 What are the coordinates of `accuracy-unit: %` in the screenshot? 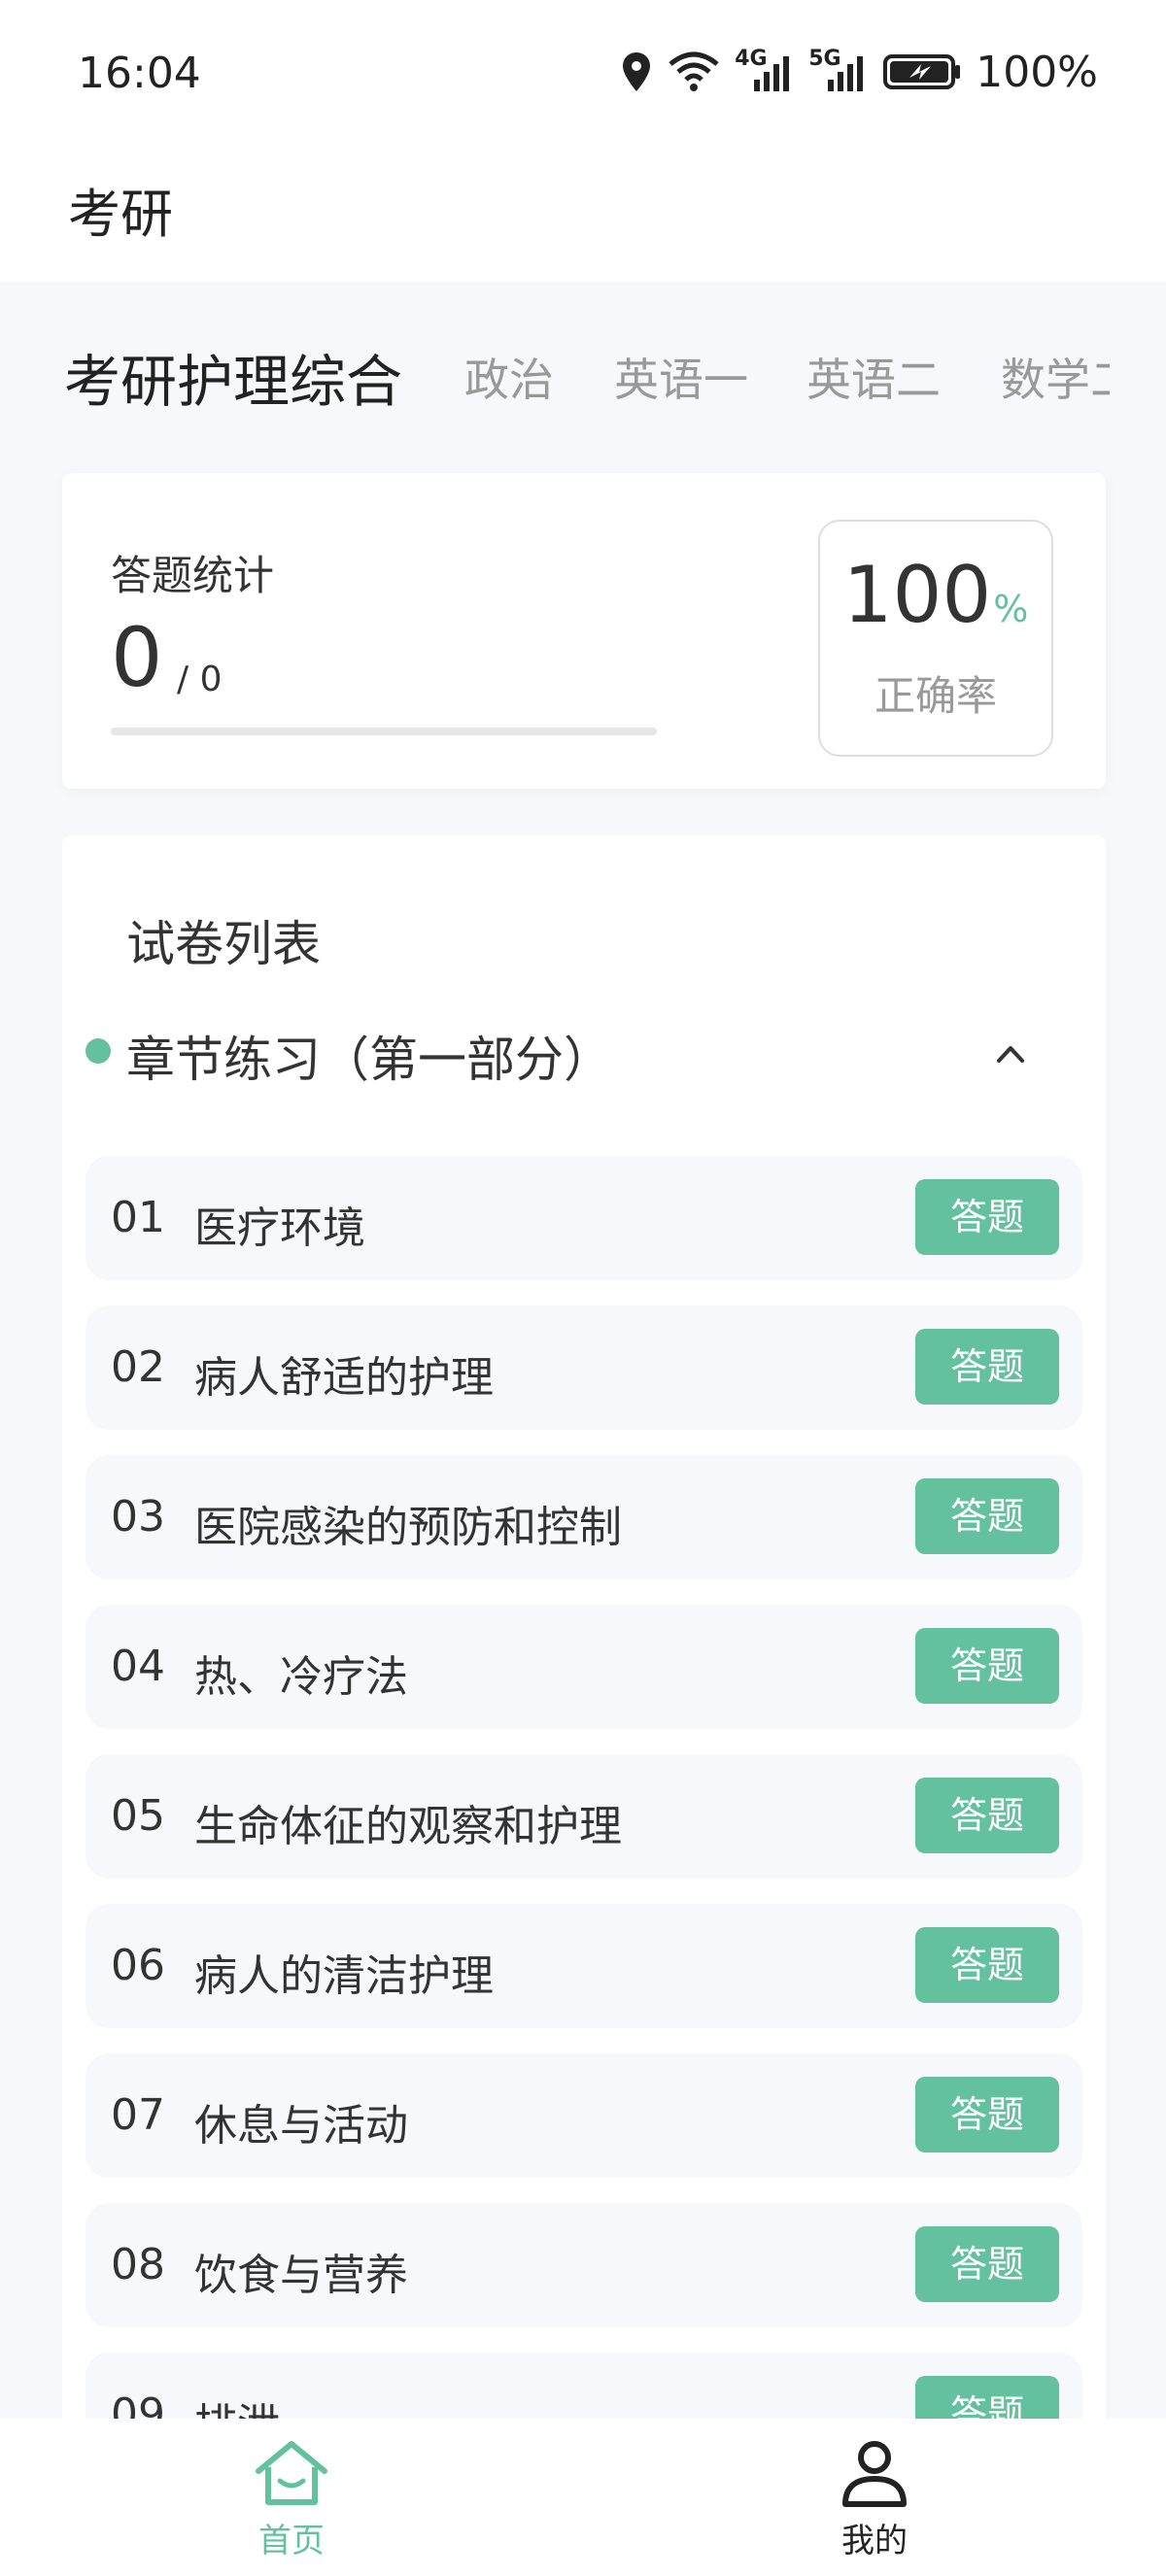 It's located at (1011, 609).